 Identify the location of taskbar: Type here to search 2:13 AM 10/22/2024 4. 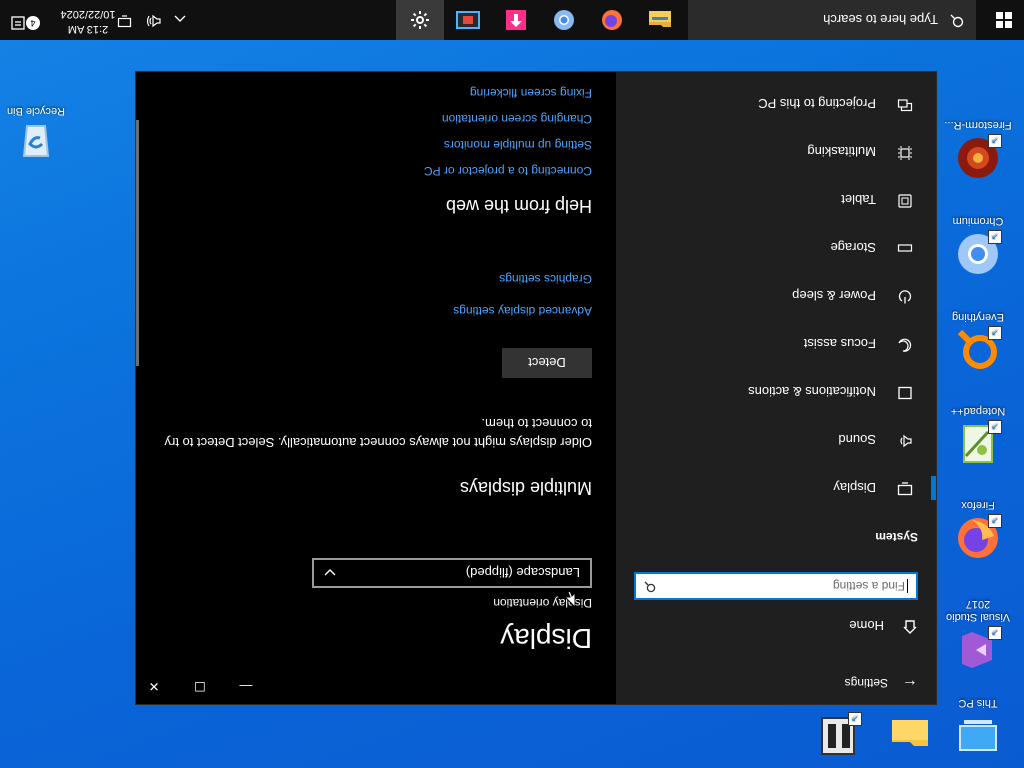
(512, 20).